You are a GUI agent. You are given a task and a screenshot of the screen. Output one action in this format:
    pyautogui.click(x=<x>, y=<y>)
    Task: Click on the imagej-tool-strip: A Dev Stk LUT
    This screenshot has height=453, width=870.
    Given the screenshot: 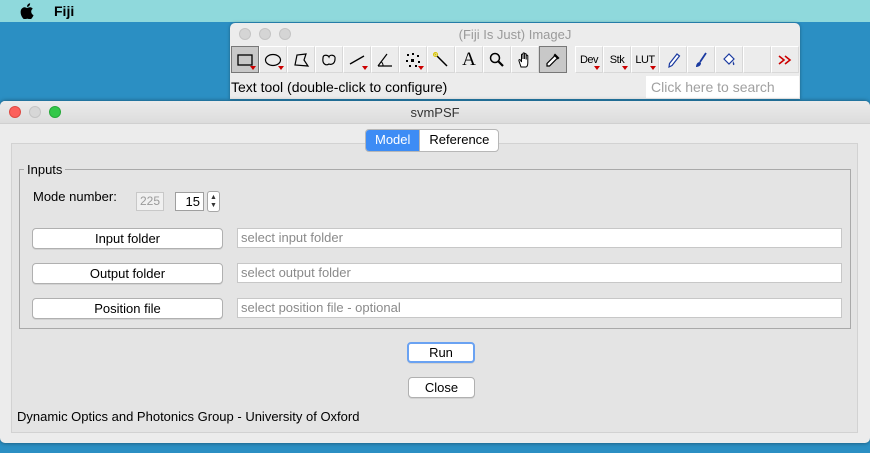 What is the action you would take?
    pyautogui.click(x=515, y=60)
    